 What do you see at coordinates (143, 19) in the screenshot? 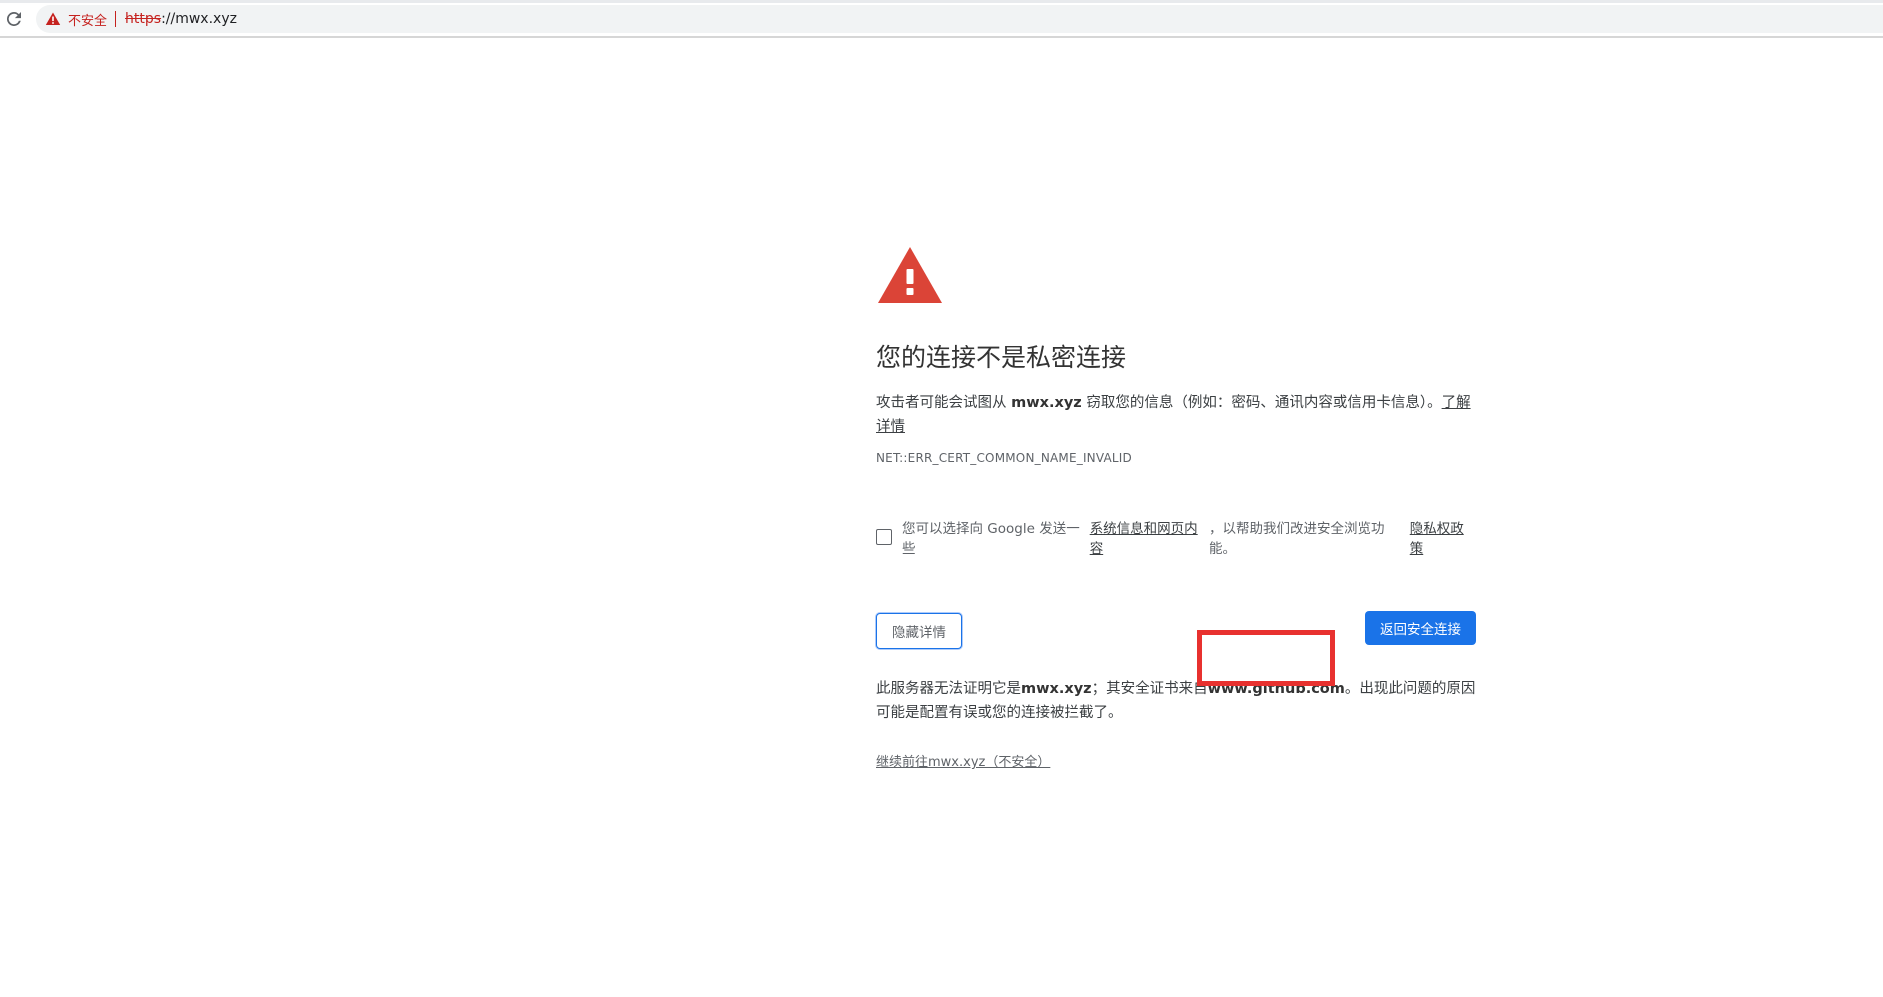
I see `url-scheme: https` at bounding box center [143, 19].